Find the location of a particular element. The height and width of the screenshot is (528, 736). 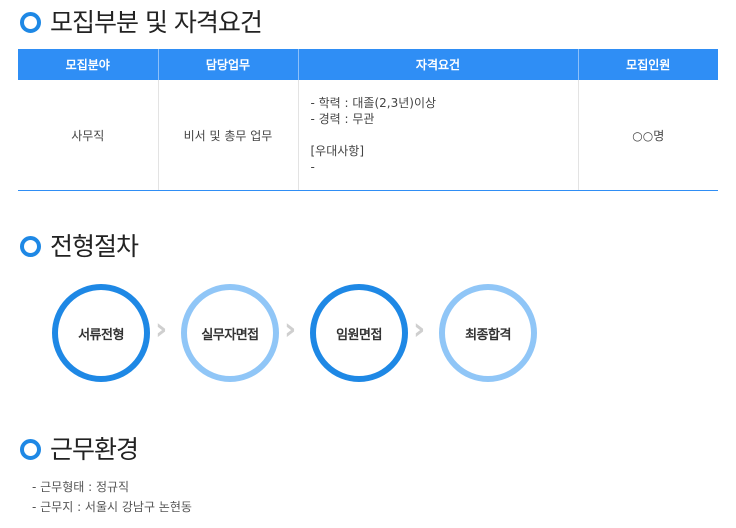

recruit-table-header-row: 모집분야 담당업무 자격요건 모집인원 is located at coordinates (368, 64).